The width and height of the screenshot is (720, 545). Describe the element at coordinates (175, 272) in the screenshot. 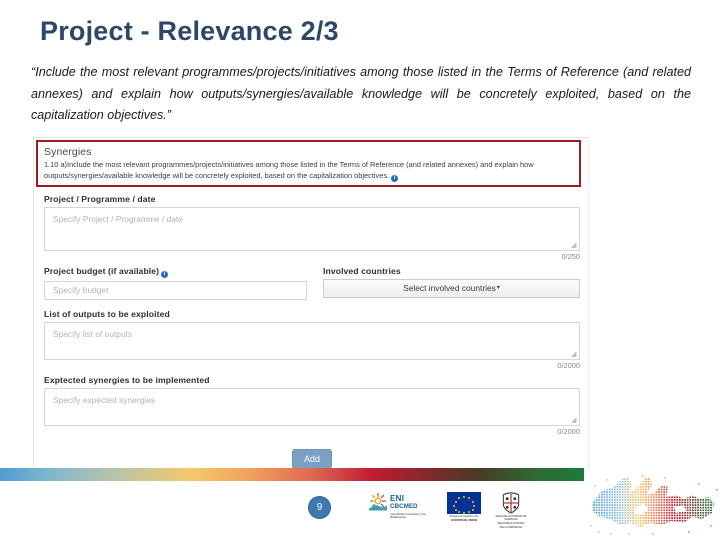

I see `project-budget-label: Project budget (if available) i` at that location.